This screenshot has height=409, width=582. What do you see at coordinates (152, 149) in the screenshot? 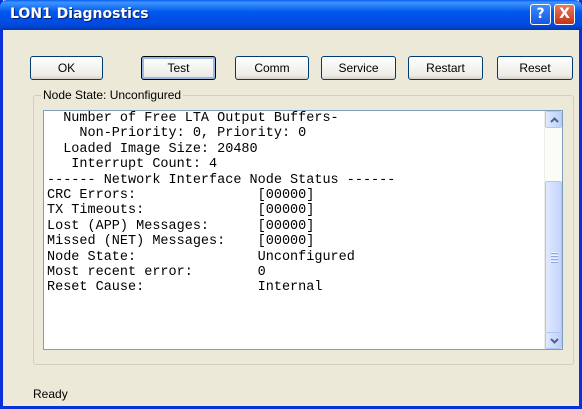
I see `output-line: Loaded Image Size: 20480` at bounding box center [152, 149].